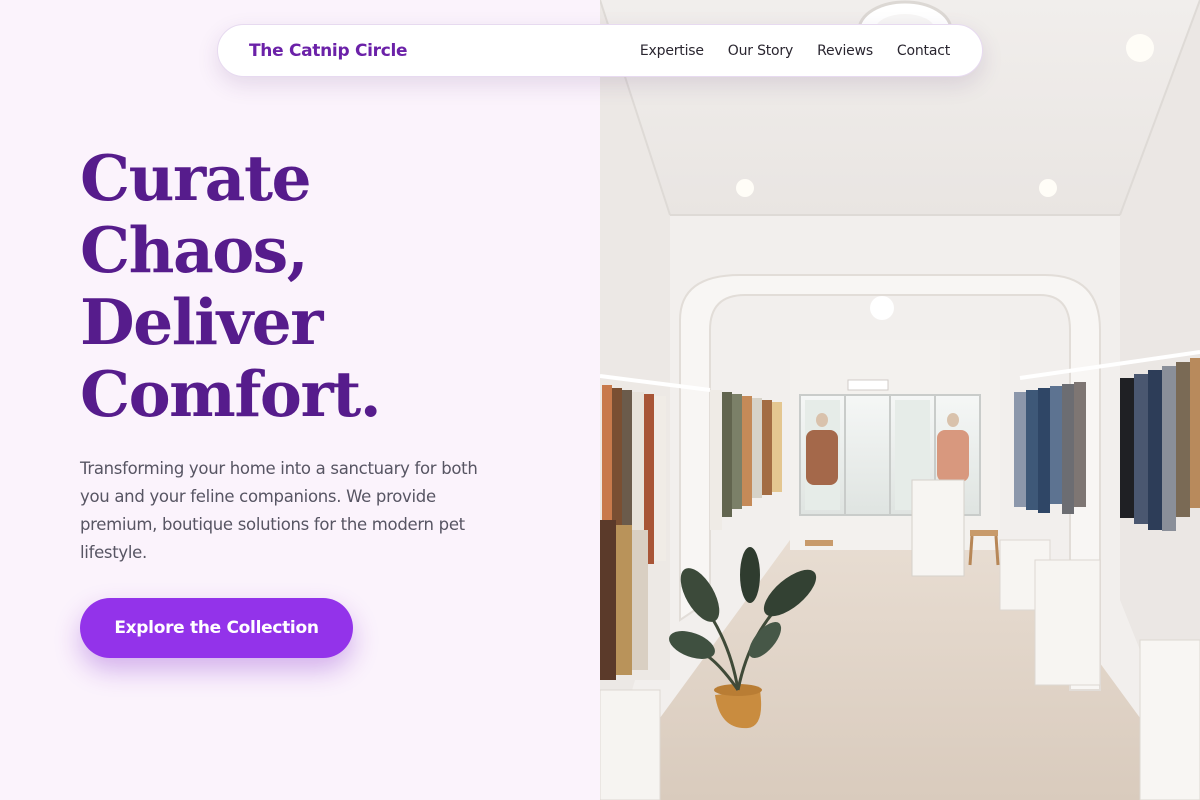 Image resolution: width=1200 pixels, height=800 pixels. I want to click on hero-headline-line: Comfort., so click(231, 394).